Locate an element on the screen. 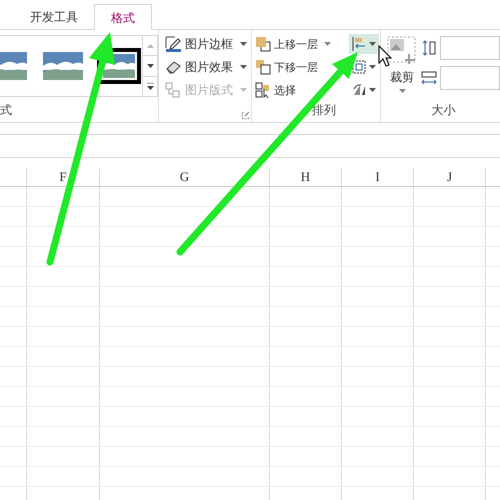 This screenshot has height=500, width=500. ribbon-tab: 格式 is located at coordinates (123, 17).